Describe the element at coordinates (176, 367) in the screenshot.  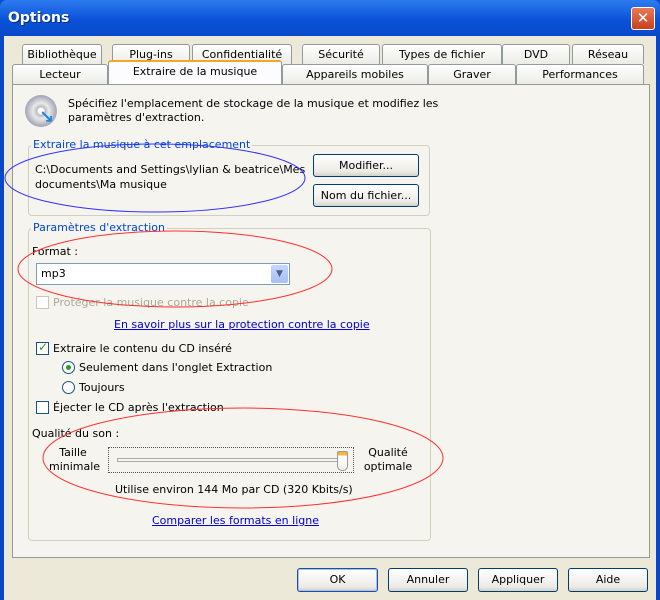
I see `radio-only-tab-label: Seulement dans l'onglet Extraction` at that location.